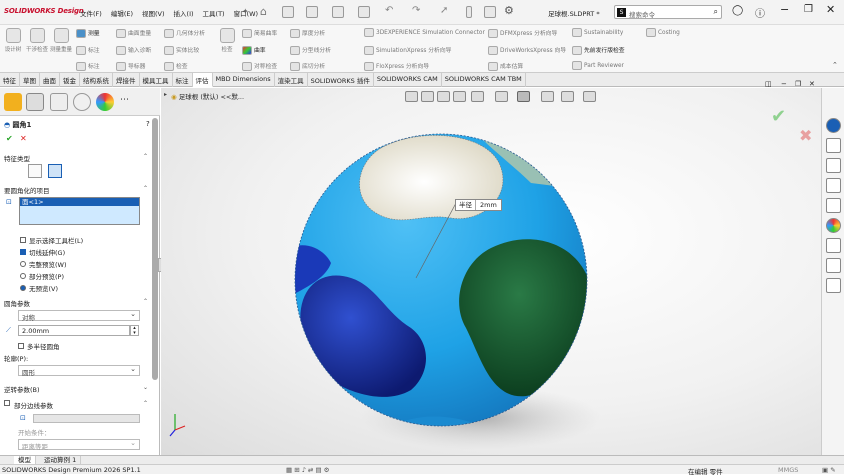 This screenshot has height=476, width=844. Describe the element at coordinates (737, 10) in the screenshot. I see `user-icon: ◯` at that location.